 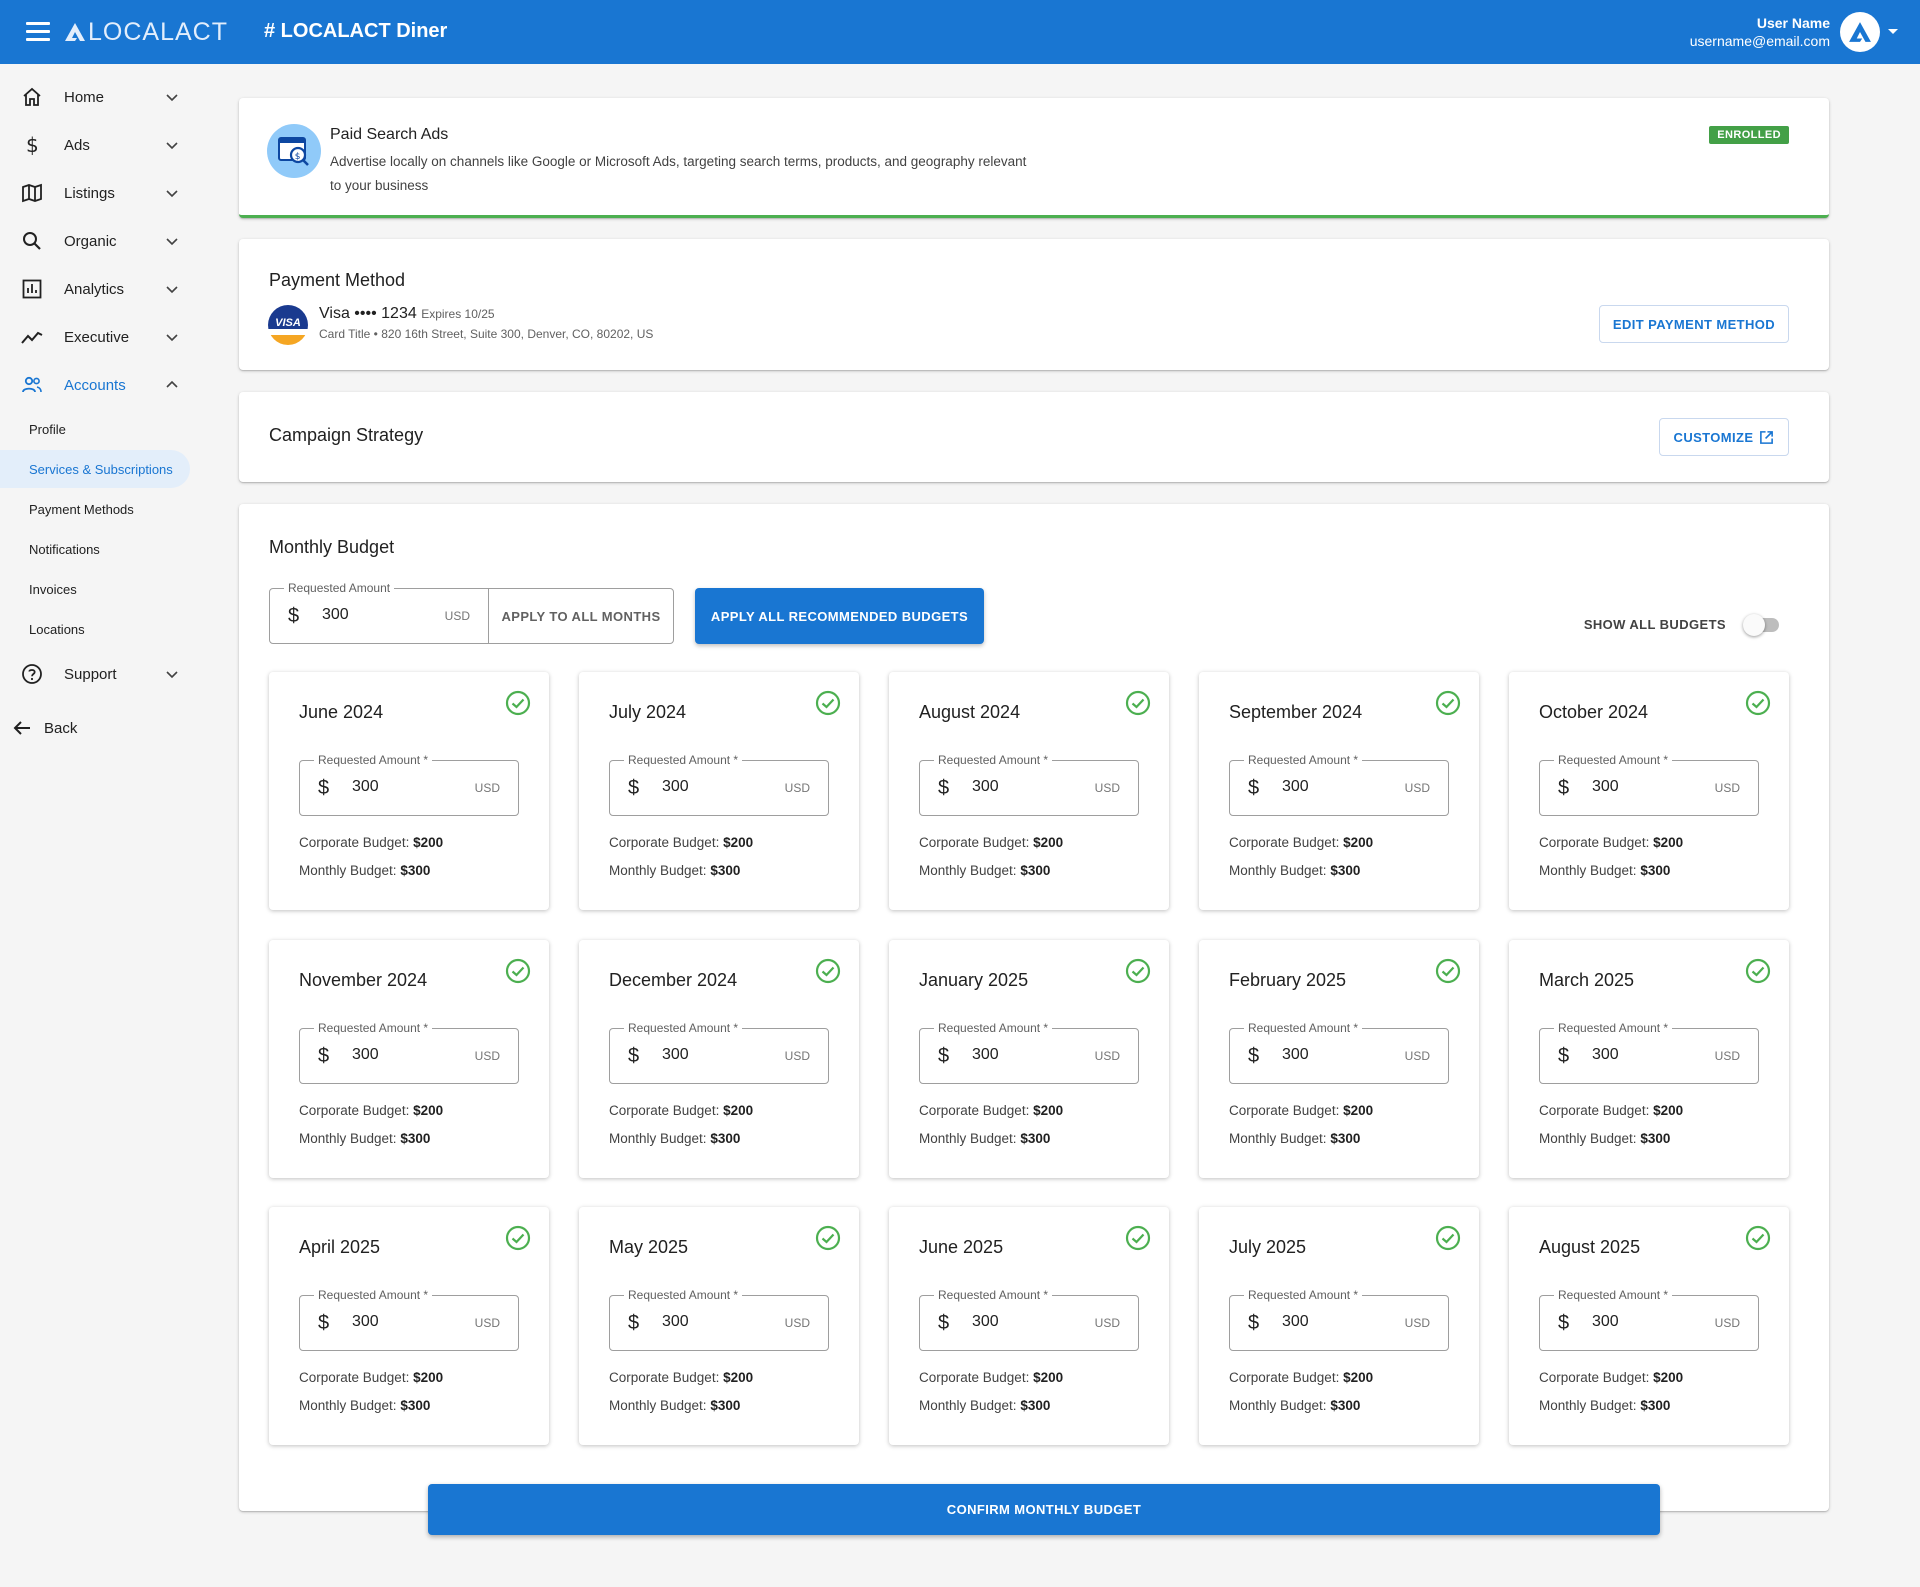 I want to click on apply-all-recommended-budgets-button: APPLY ALL RECOMMENDED BUDGETS, so click(x=839, y=616).